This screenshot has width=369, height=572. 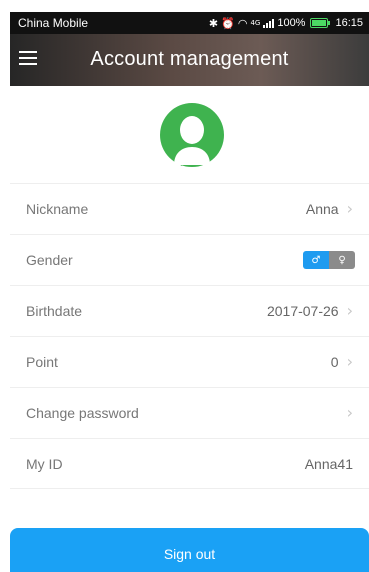 What do you see at coordinates (57, 209) in the screenshot?
I see `nickname-label: Nickname` at bounding box center [57, 209].